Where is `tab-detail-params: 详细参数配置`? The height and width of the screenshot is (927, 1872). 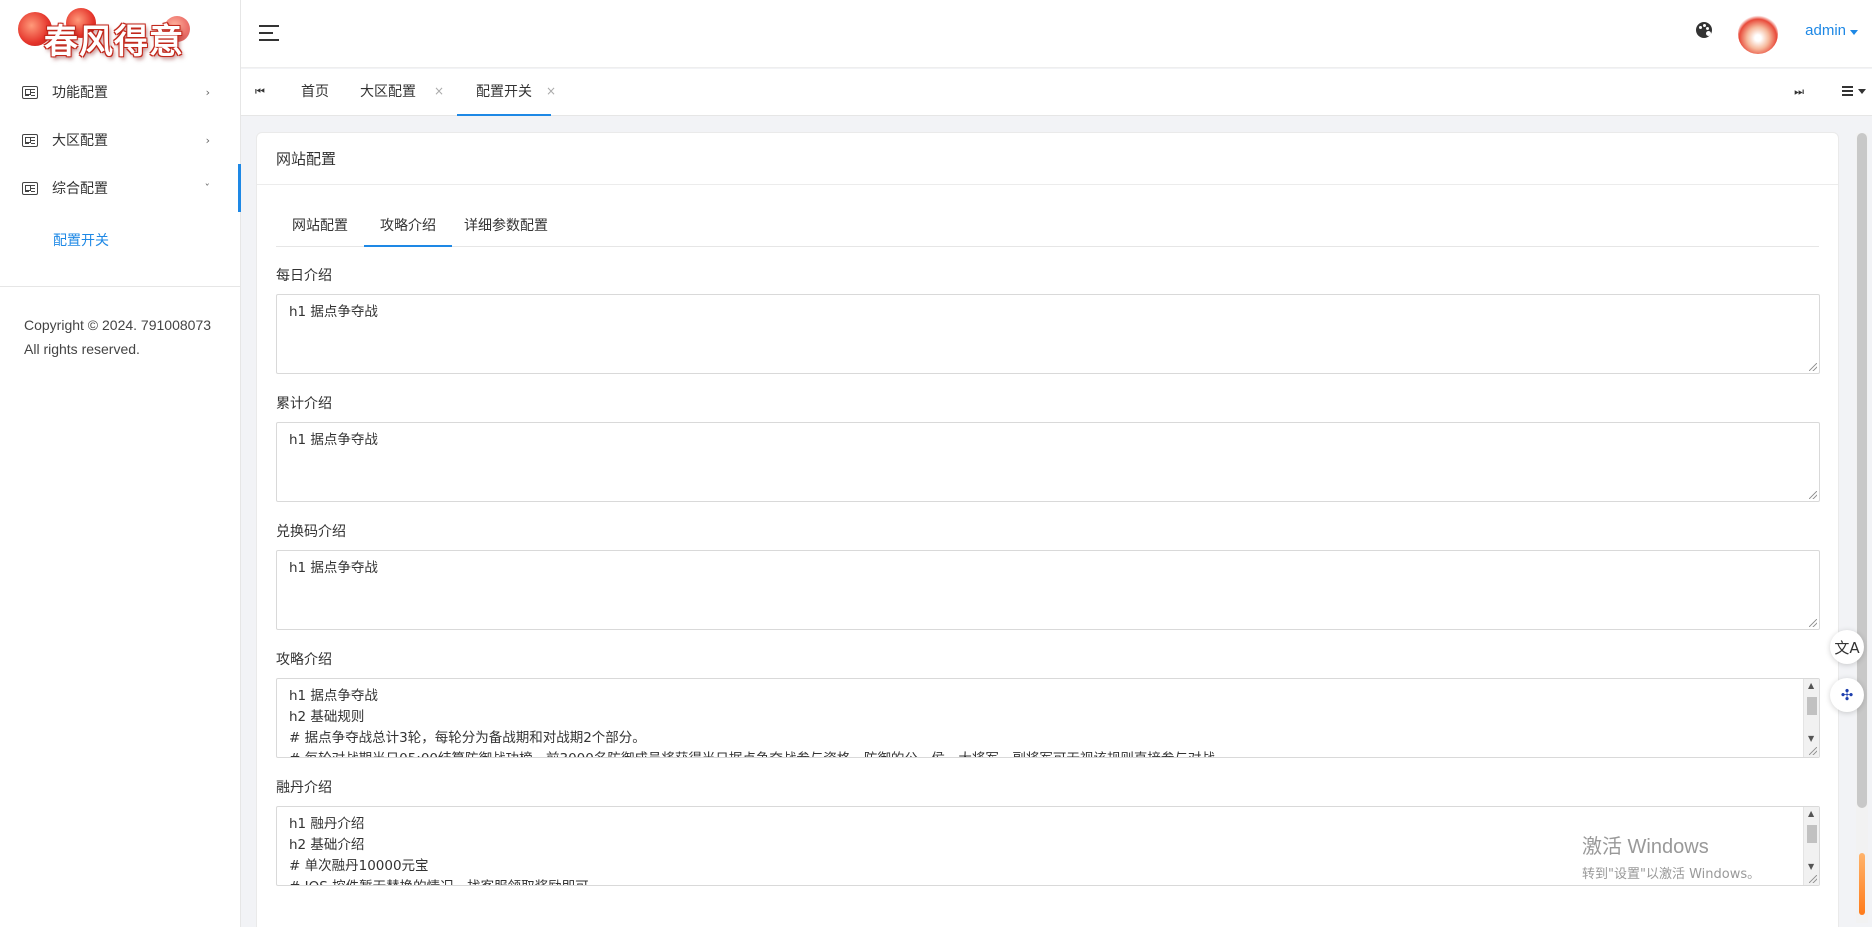 tab-detail-params: 详细参数配置 is located at coordinates (506, 227).